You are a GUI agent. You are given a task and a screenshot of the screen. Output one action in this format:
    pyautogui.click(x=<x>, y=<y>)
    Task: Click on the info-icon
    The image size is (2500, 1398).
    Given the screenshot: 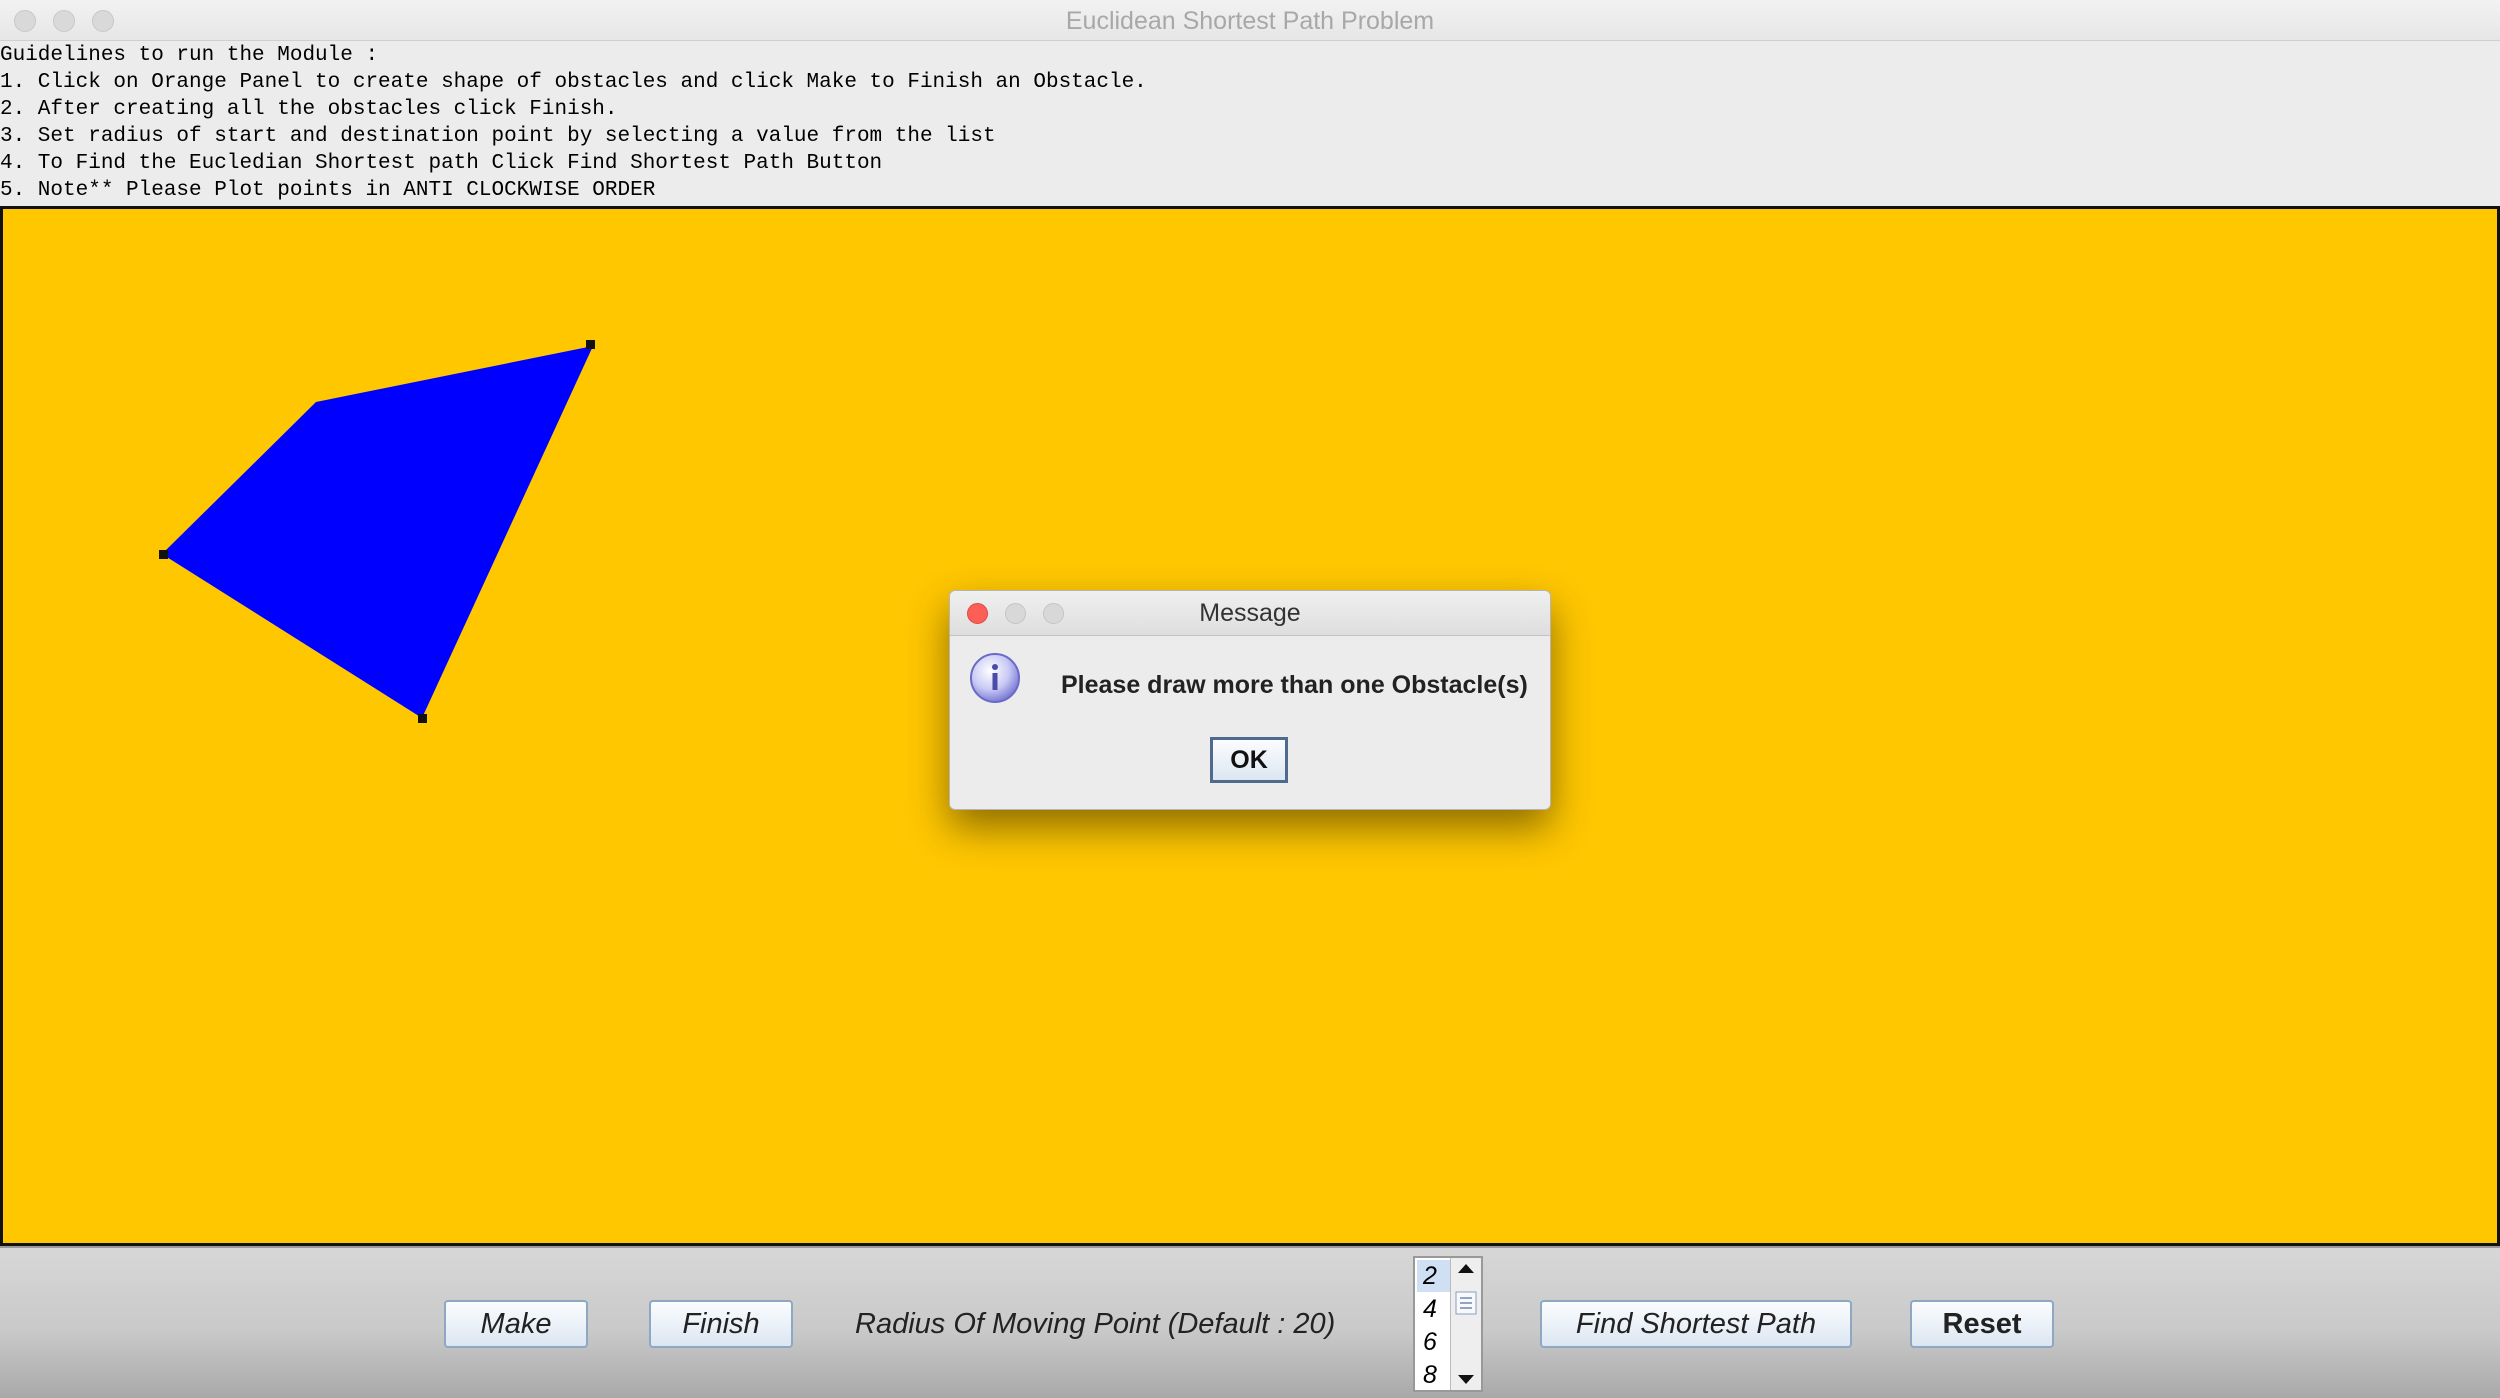 What is the action you would take?
    pyautogui.click(x=995, y=680)
    